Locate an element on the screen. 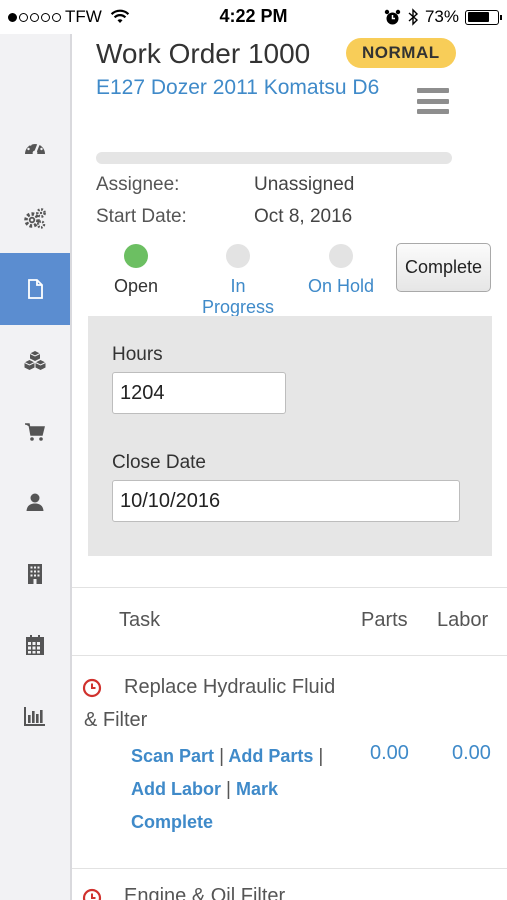 The height and width of the screenshot is (900, 507). status-open-dot is located at coordinates (136, 256).